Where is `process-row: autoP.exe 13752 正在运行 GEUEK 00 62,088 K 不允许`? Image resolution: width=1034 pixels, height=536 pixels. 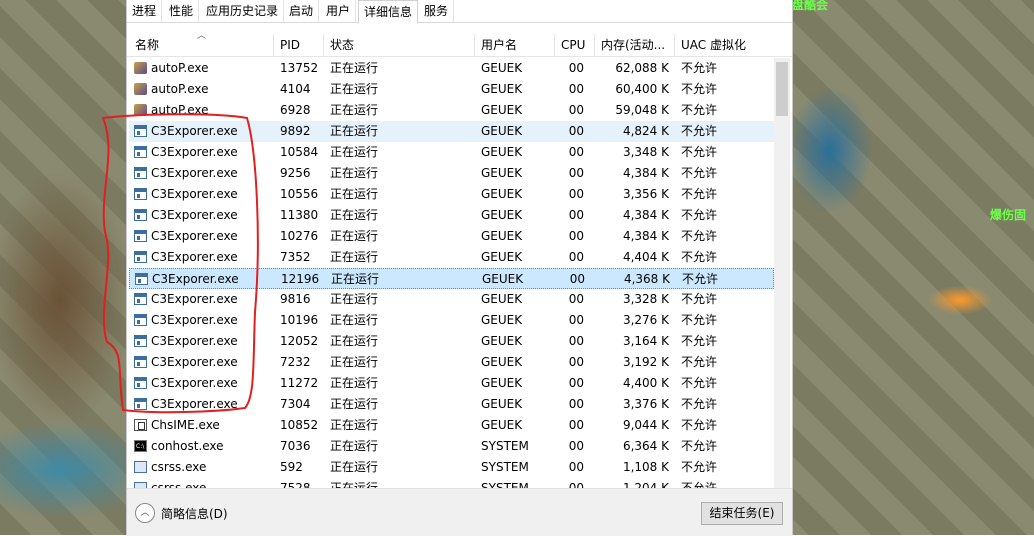
process-row: autoP.exe 13752 正在运行 GEUEK 00 62,088 K 不允许 is located at coordinates (451, 68).